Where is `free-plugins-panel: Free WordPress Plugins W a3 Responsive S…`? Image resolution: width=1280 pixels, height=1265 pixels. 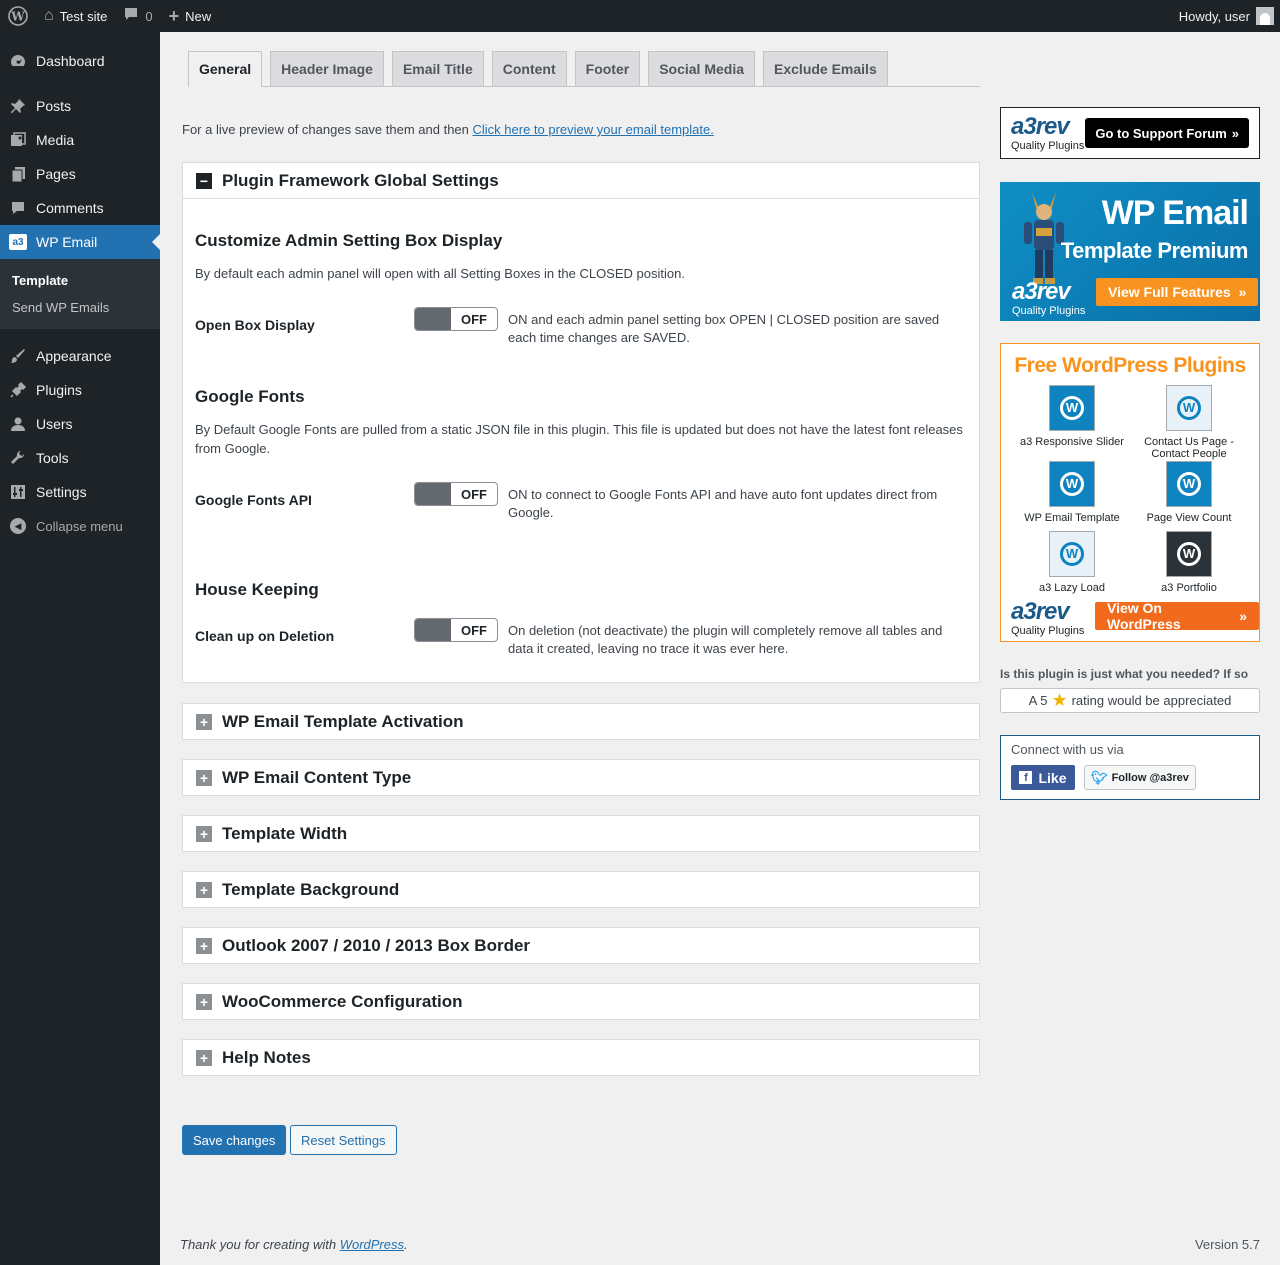 free-plugins-panel: Free WordPress Plugins W a3 Responsive S… is located at coordinates (1130, 492).